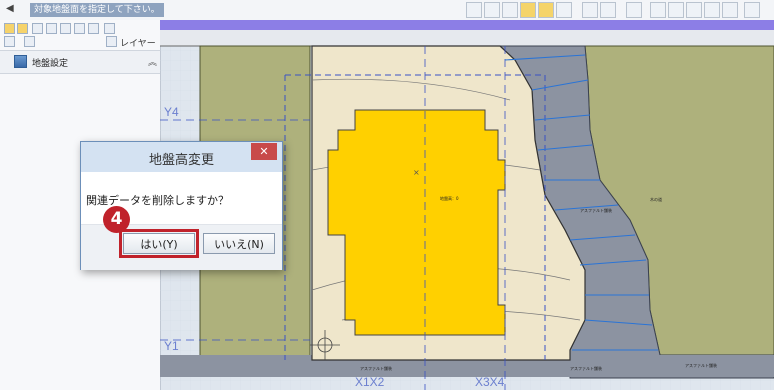 The width and height of the screenshot is (774, 390). What do you see at coordinates (387, 10) in the screenshot?
I see `top-toolbar: ◀ 対象地盤面を指定して下さい。` at bounding box center [387, 10].